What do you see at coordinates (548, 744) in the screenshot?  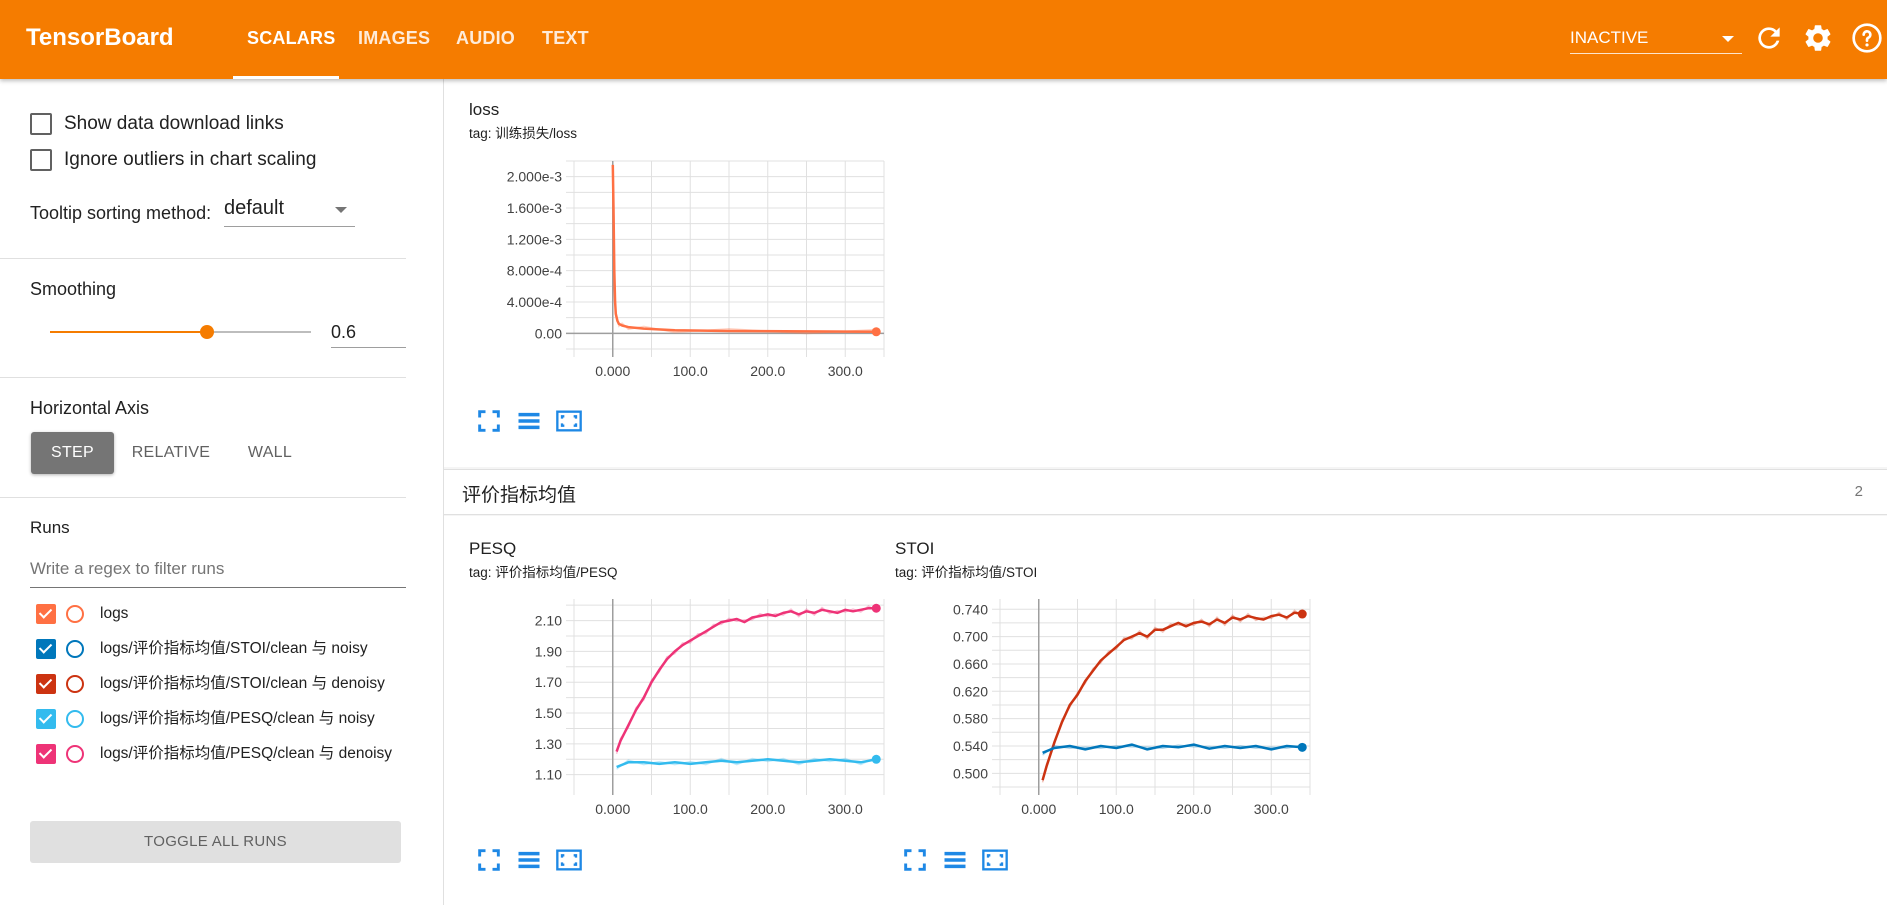 I see `y-tick-label: 1.30` at bounding box center [548, 744].